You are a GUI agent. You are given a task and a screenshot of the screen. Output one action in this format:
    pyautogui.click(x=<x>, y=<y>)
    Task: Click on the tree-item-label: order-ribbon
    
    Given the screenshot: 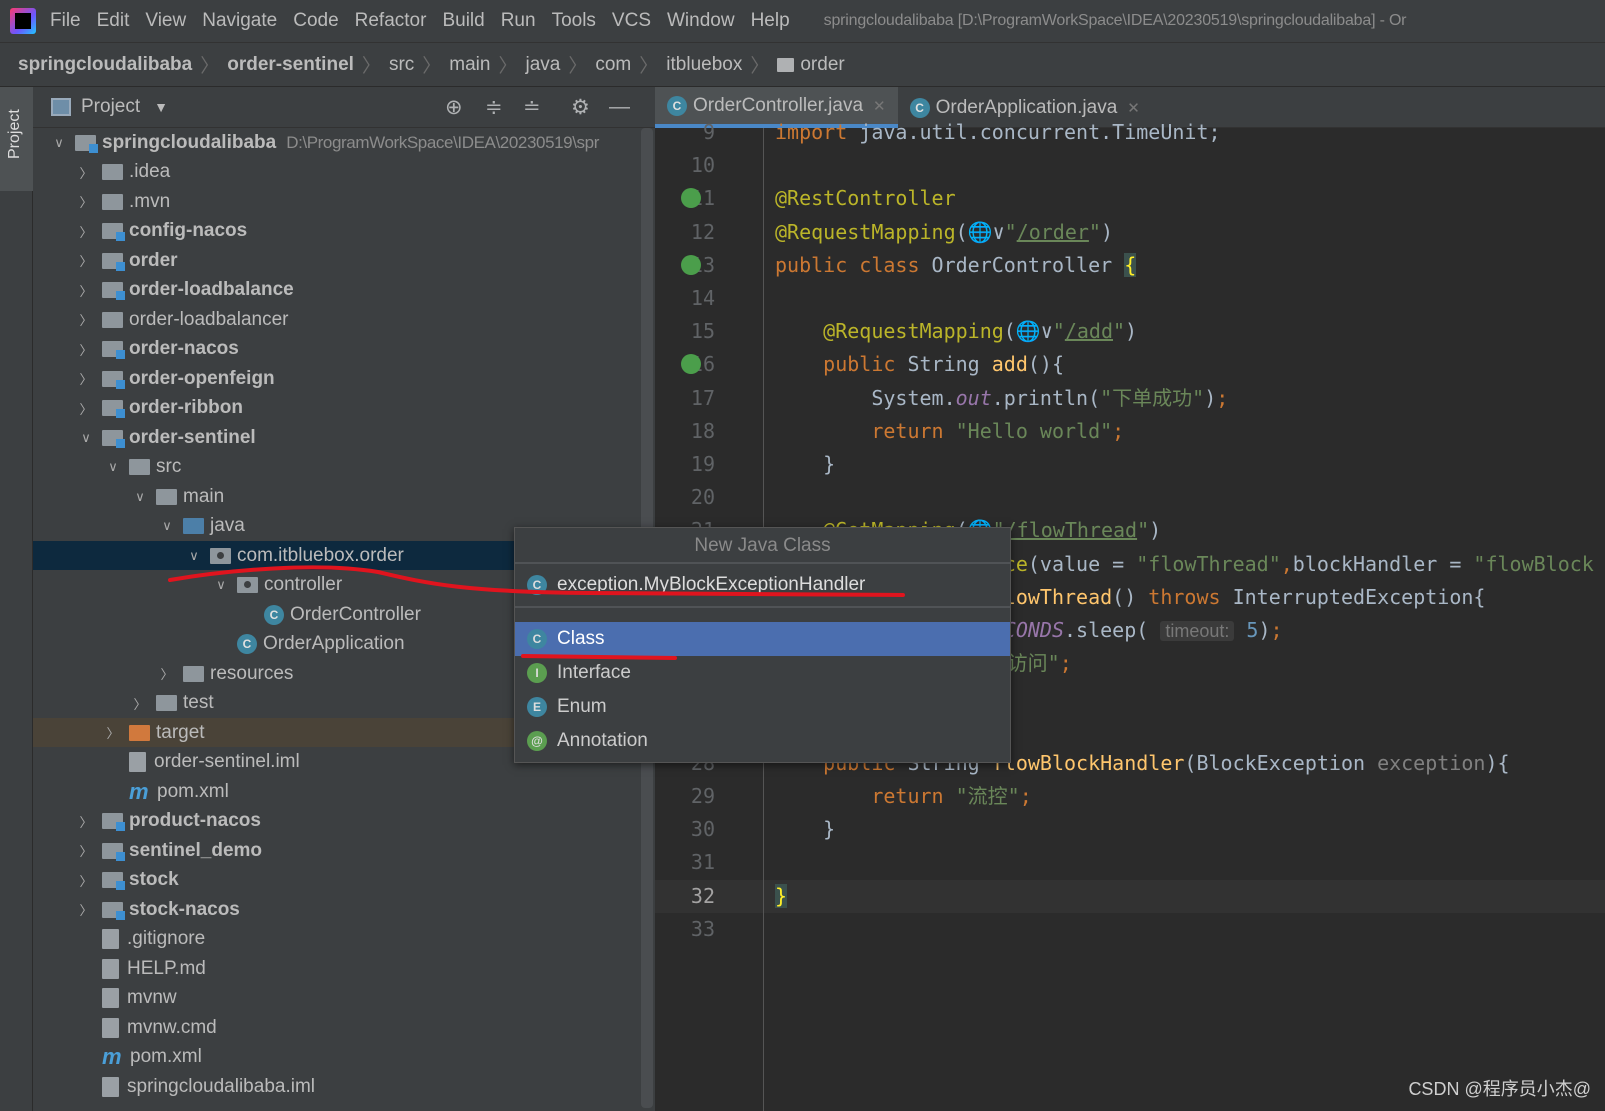 What is the action you would take?
    pyautogui.click(x=186, y=407)
    